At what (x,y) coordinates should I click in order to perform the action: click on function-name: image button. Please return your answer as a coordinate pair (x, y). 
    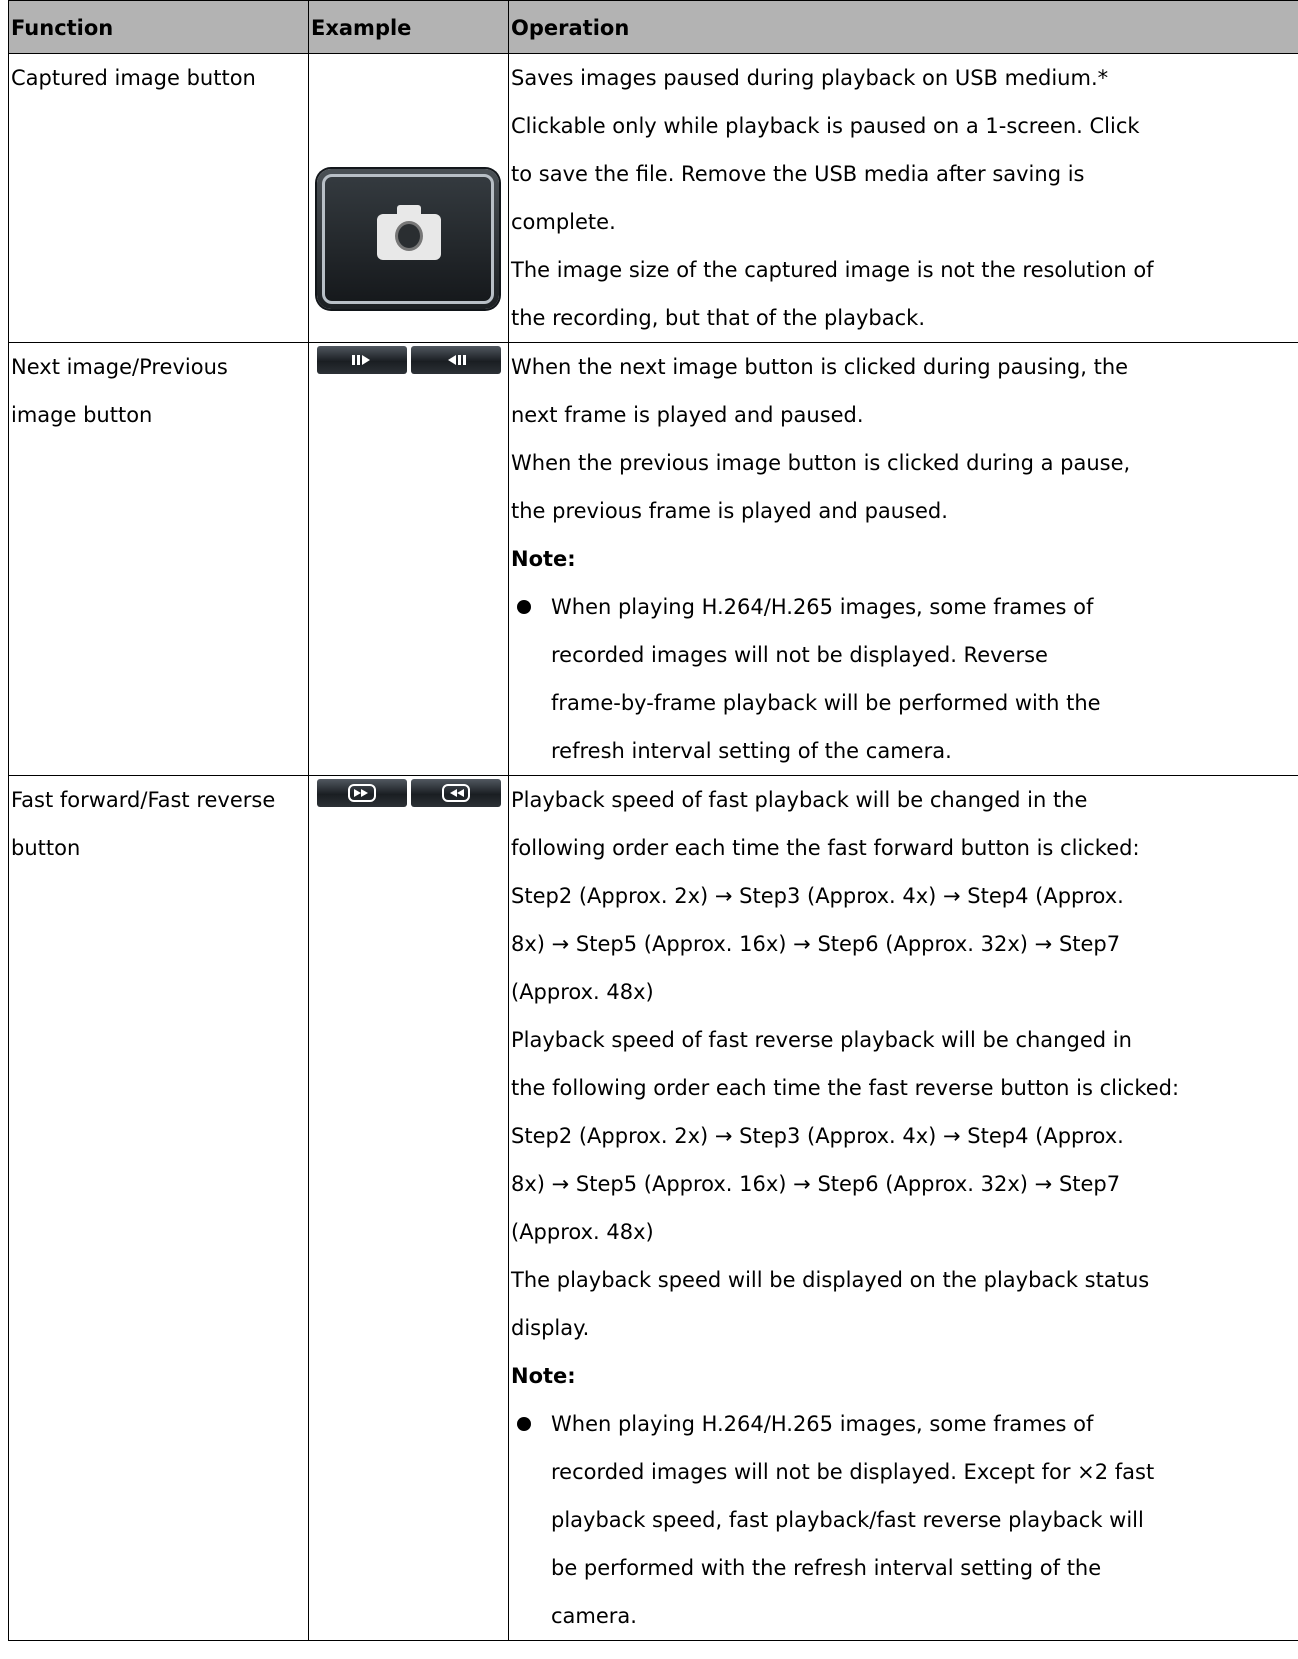
    Looking at the image, I should click on (82, 415).